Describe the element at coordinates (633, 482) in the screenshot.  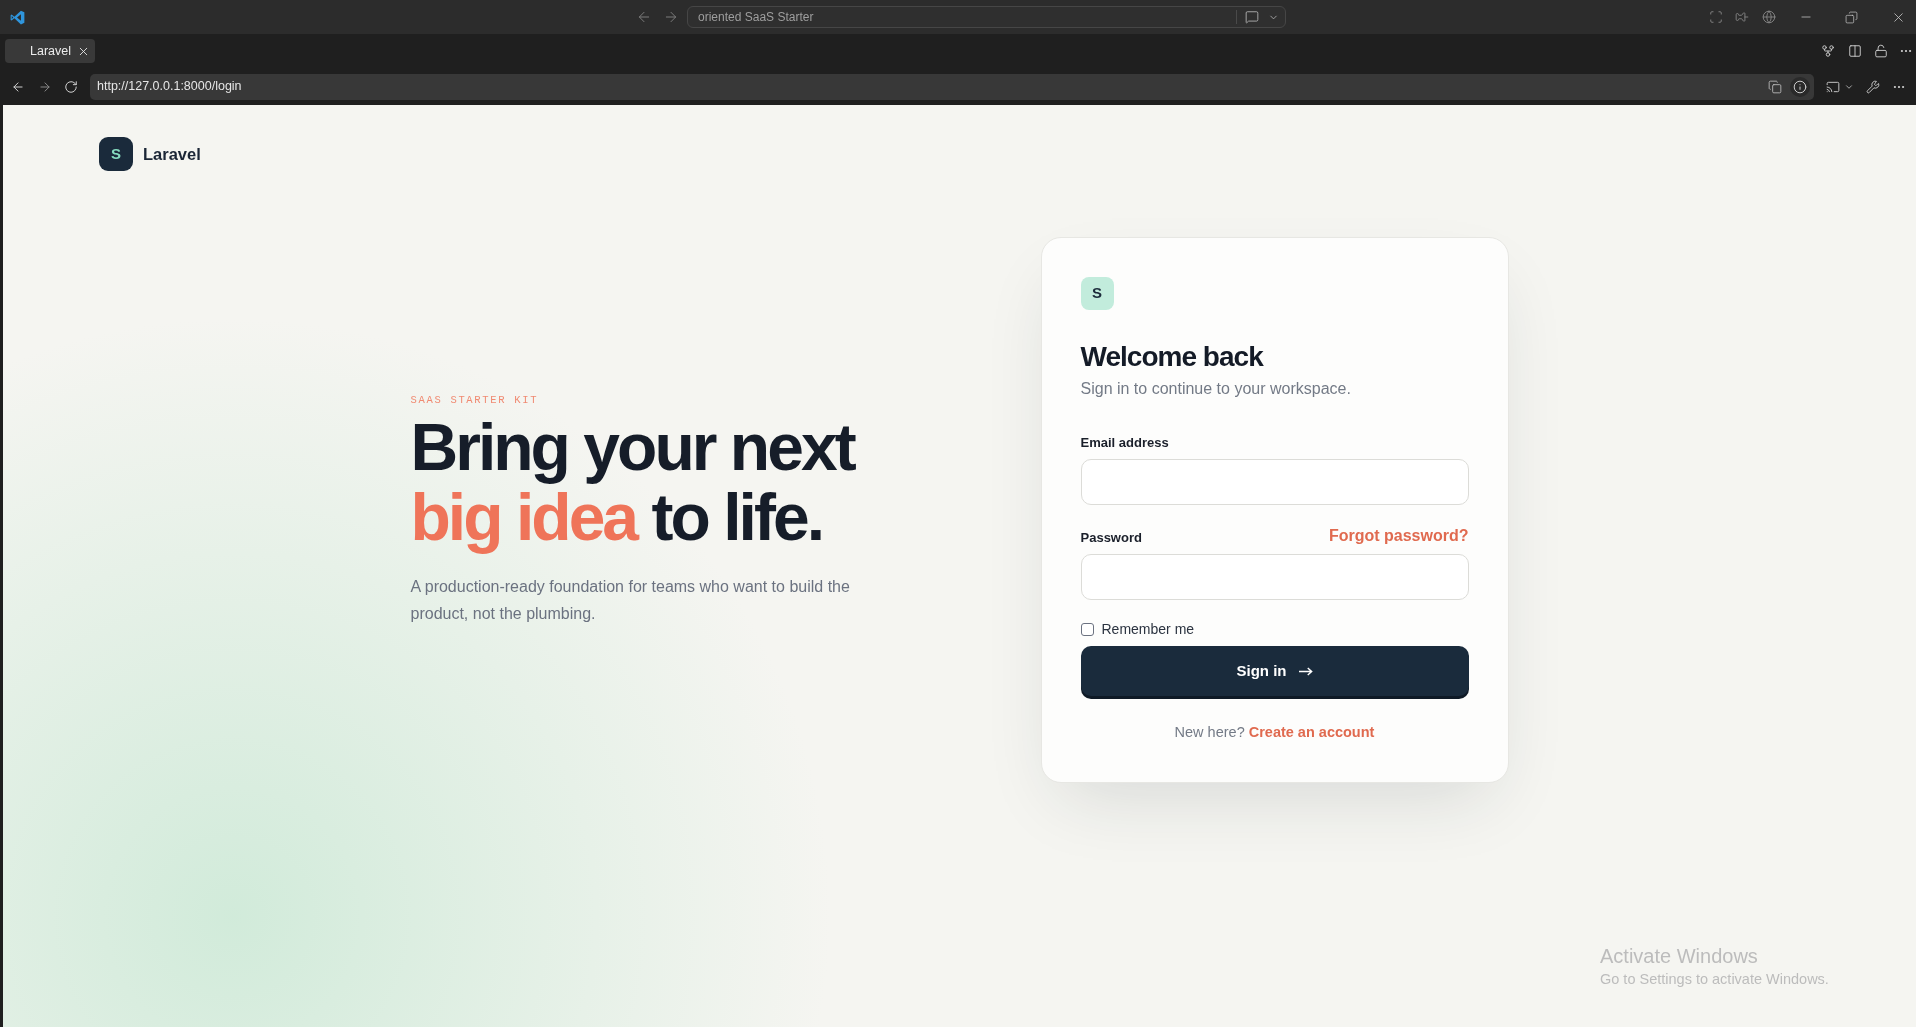
I see `headline: Bring your next big idea to life.` at that location.